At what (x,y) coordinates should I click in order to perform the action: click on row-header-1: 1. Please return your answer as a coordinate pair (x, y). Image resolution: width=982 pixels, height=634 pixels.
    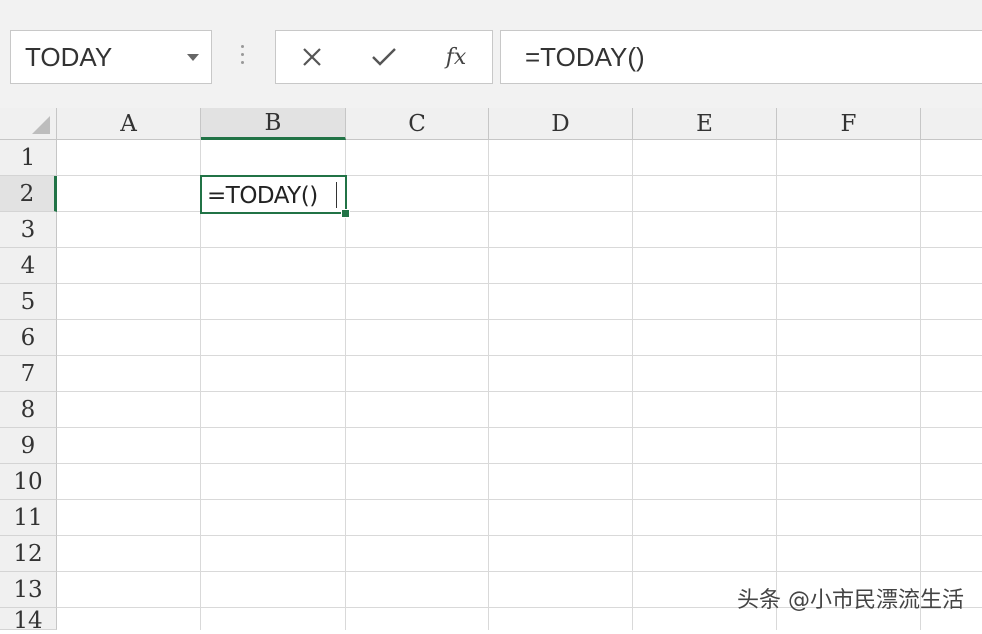
    Looking at the image, I should click on (28, 158).